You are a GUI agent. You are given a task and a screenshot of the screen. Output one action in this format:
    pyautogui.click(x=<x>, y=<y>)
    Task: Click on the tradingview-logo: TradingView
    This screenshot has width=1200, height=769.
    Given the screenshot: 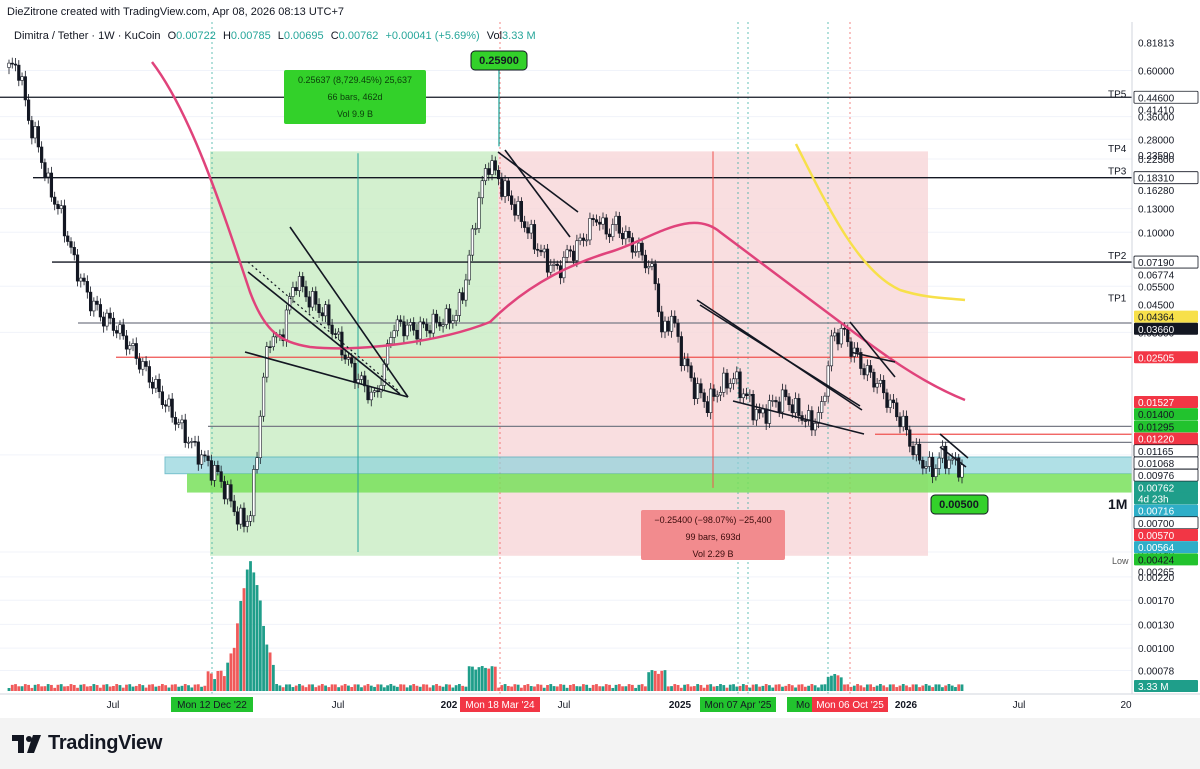 What is the action you would take?
    pyautogui.click(x=87, y=743)
    